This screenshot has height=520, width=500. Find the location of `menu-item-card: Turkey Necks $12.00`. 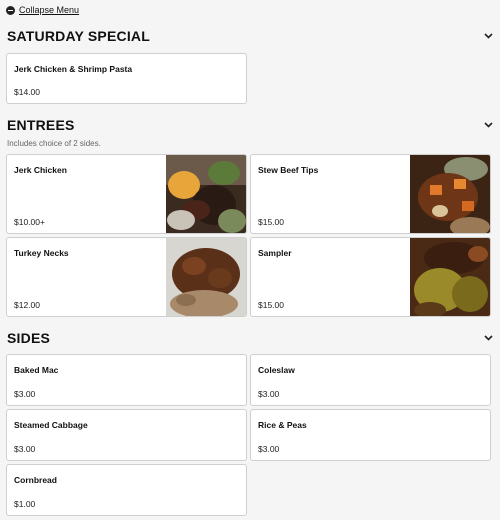

menu-item-card: Turkey Necks $12.00 is located at coordinates (126, 277).